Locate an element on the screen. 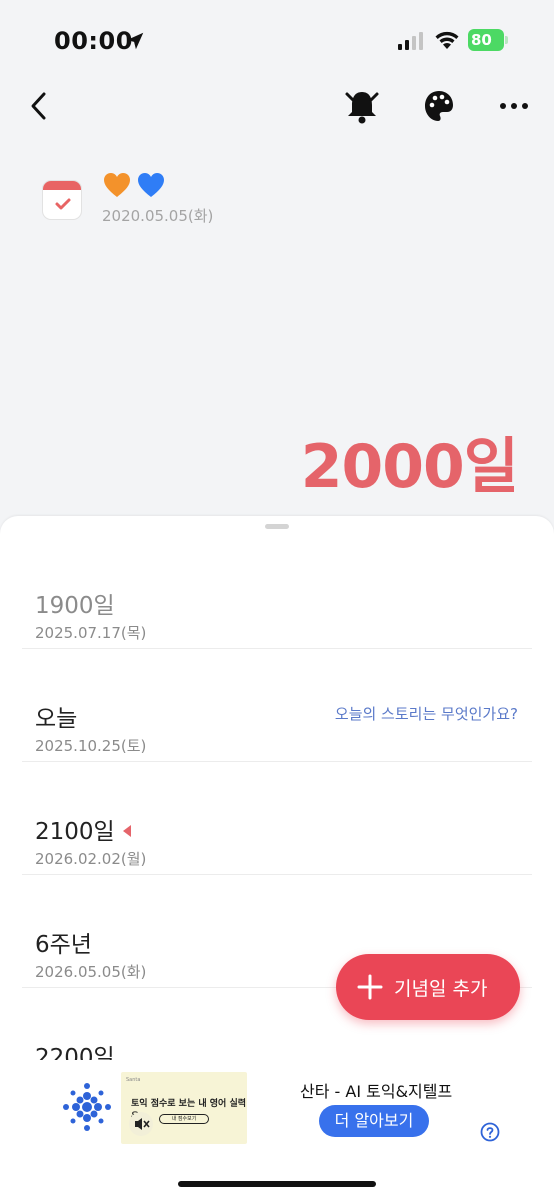 This screenshot has height=1200, width=554. today-story-link: 오늘의 스토리는 무엇인가요? is located at coordinates (426, 713).